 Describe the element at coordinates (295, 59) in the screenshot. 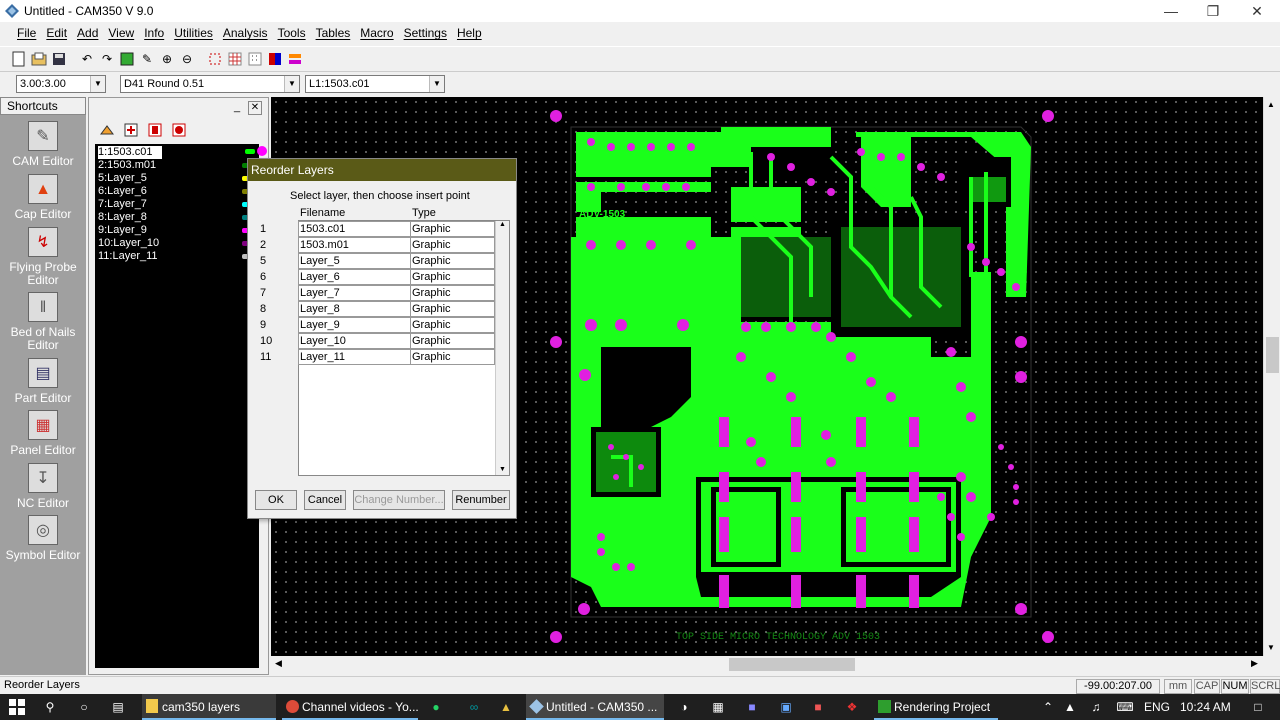

I see `layers-icon` at that location.